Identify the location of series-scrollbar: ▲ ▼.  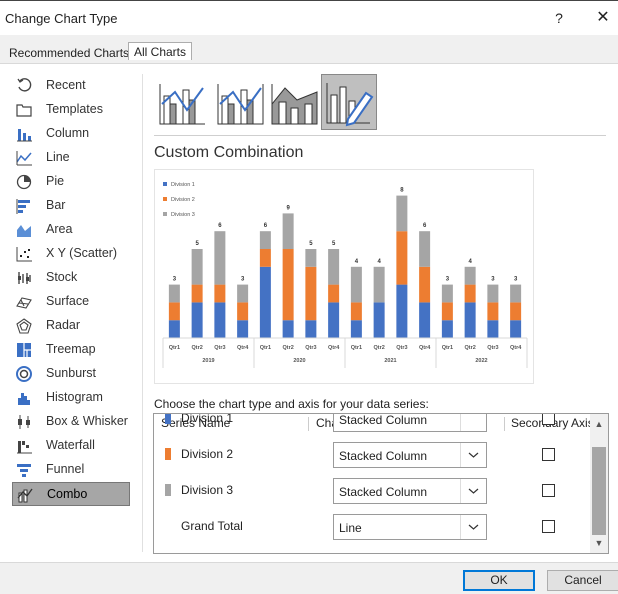
(599, 483).